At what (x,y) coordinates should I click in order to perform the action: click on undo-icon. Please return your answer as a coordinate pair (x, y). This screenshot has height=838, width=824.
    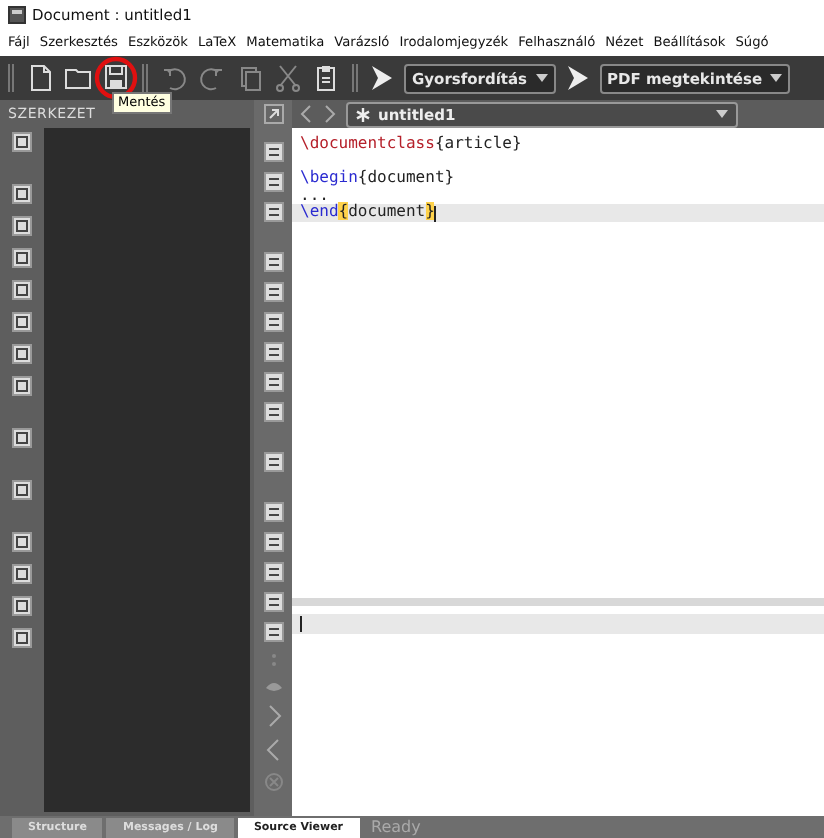
    Looking at the image, I should click on (174, 78).